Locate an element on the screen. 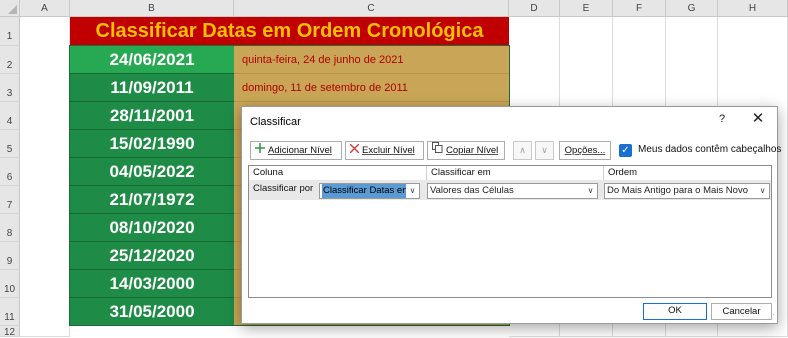  column-select-value: Classificar Datas en is located at coordinates (365, 191).